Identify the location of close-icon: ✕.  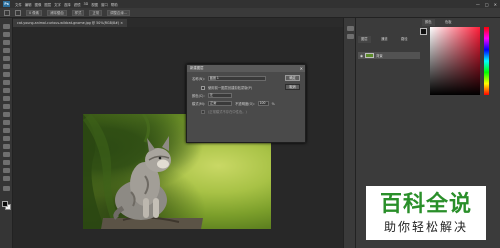
(301, 68).